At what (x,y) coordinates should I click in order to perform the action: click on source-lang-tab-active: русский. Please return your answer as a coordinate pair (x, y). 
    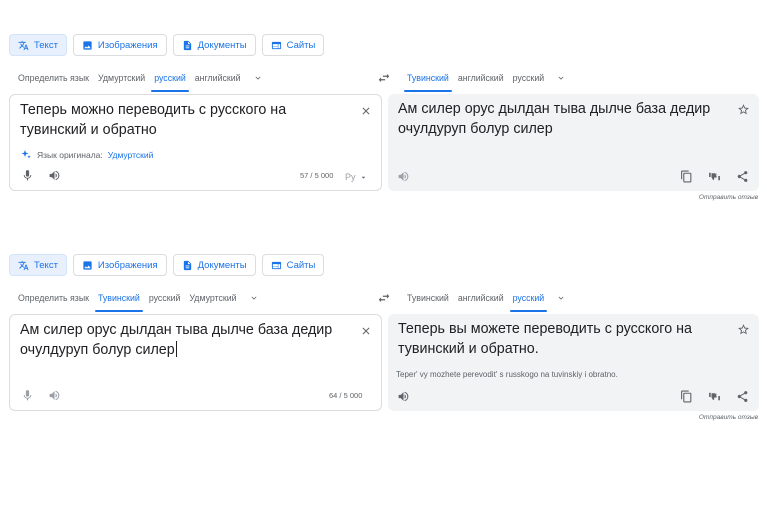
    Looking at the image, I should click on (170, 79).